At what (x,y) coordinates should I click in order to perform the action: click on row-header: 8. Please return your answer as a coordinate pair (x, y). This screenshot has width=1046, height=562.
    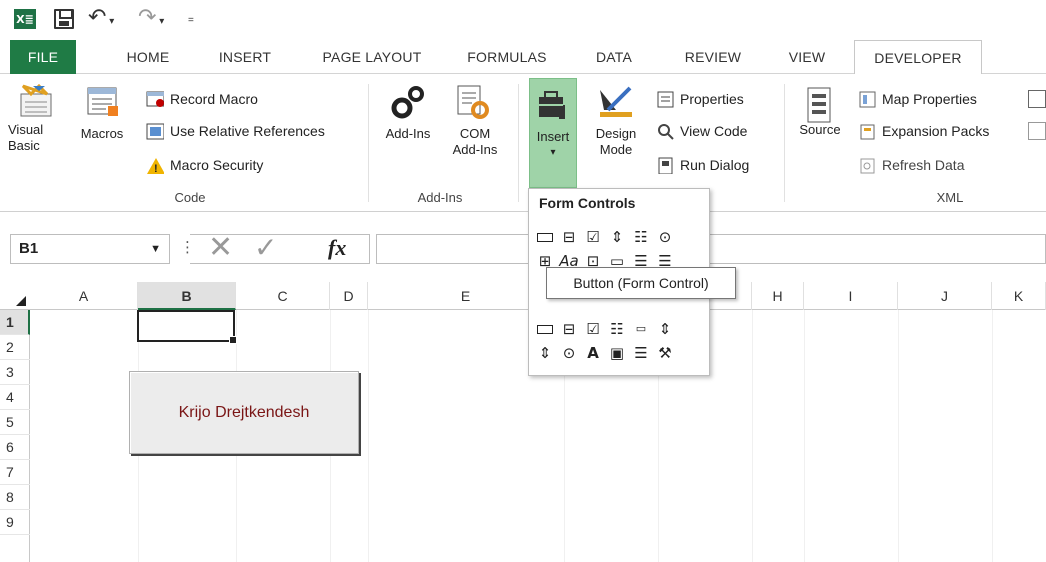
    Looking at the image, I should click on (15, 497).